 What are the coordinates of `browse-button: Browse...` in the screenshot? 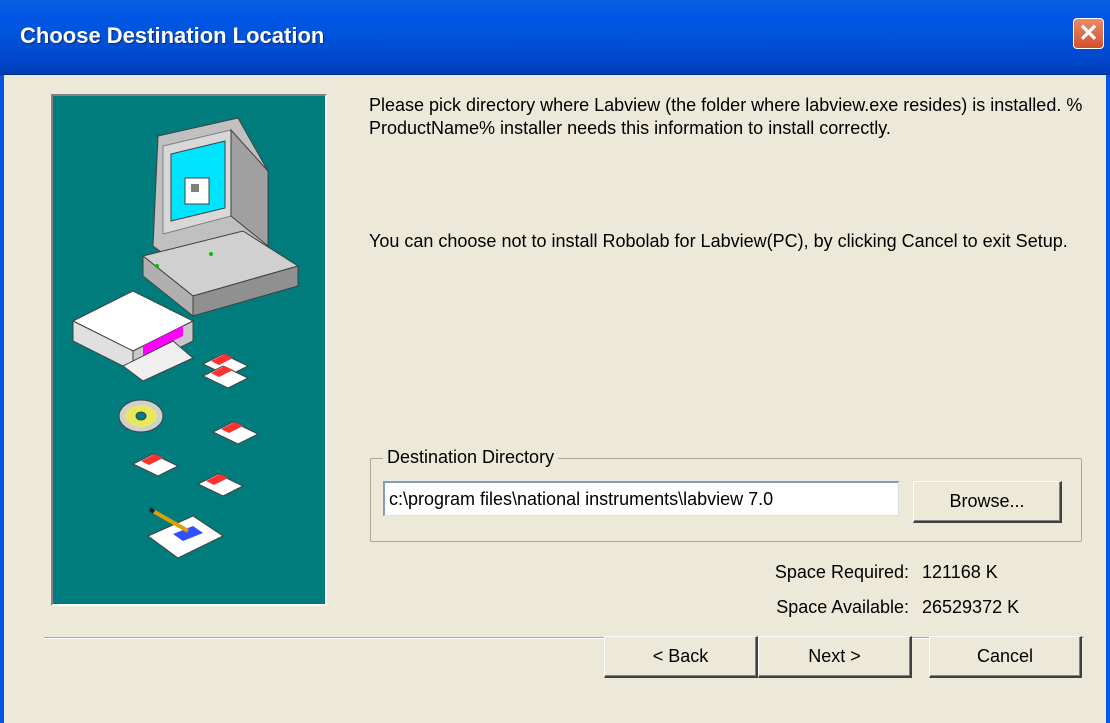 It's located at (987, 502).